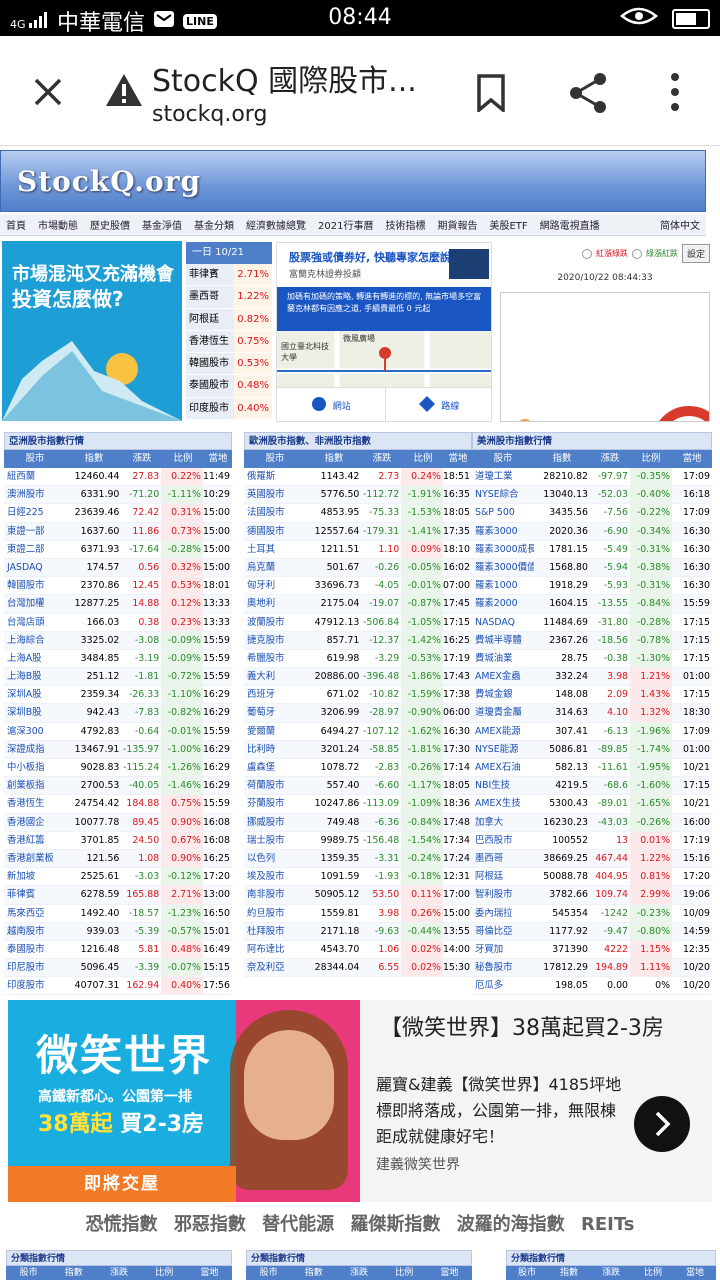 This screenshot has height=1280, width=720. Describe the element at coordinates (275, 676) in the screenshot. I see `market-name: 義大利` at that location.